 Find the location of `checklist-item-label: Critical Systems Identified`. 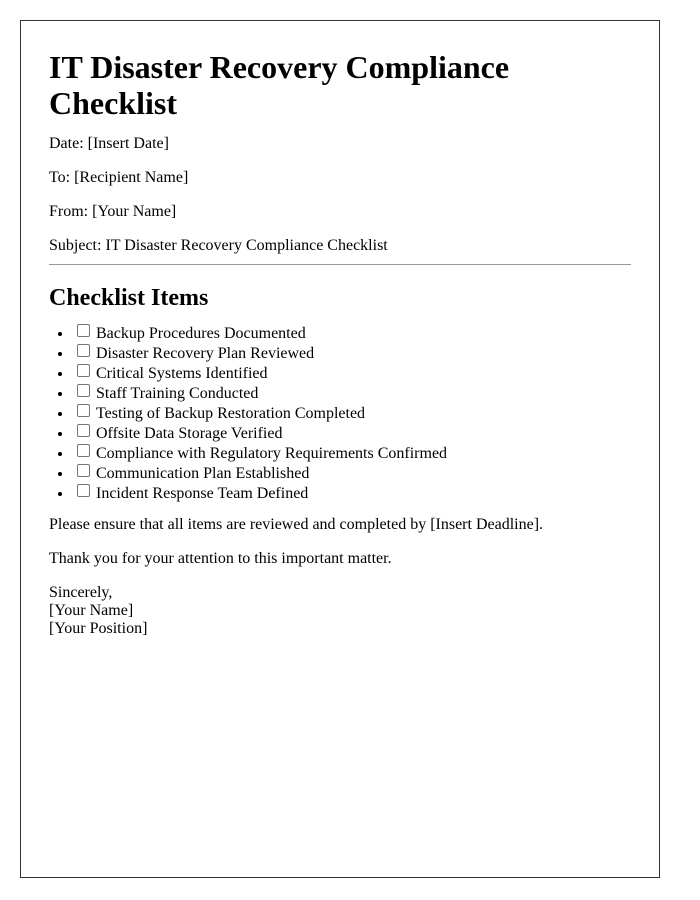

checklist-item-label: Critical Systems Identified is located at coordinates (182, 373).